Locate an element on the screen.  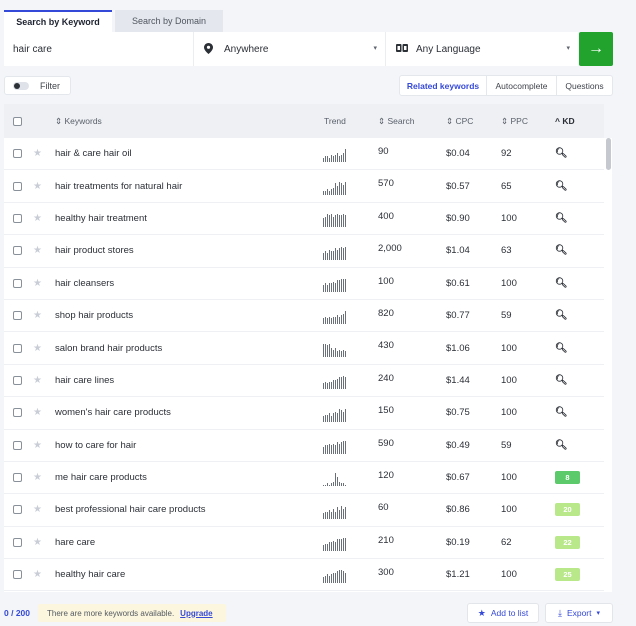
location-select: Anywhere ▾ is located at coordinates (290, 49).